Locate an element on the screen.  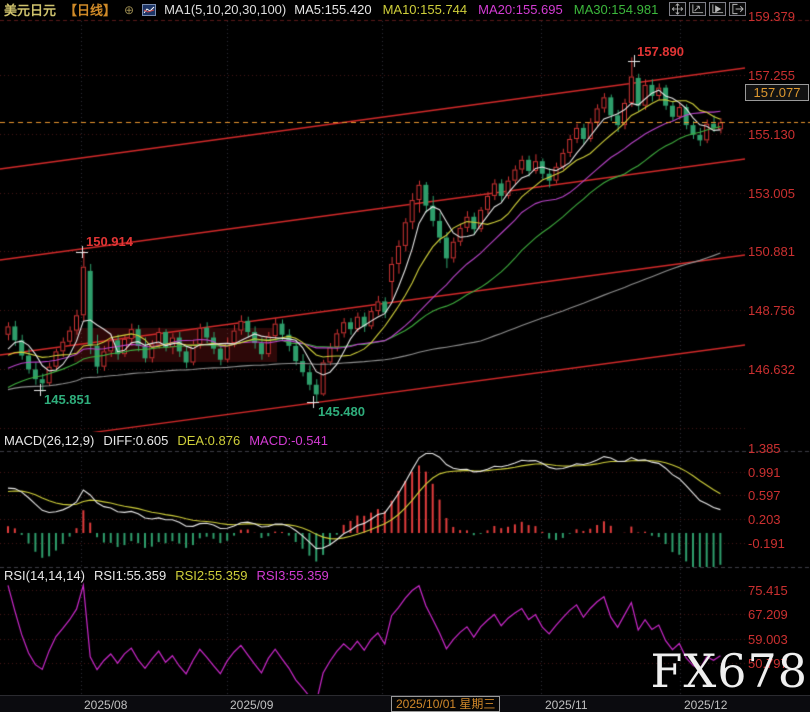
price-annotation: 145.851 is located at coordinates (67, 399).